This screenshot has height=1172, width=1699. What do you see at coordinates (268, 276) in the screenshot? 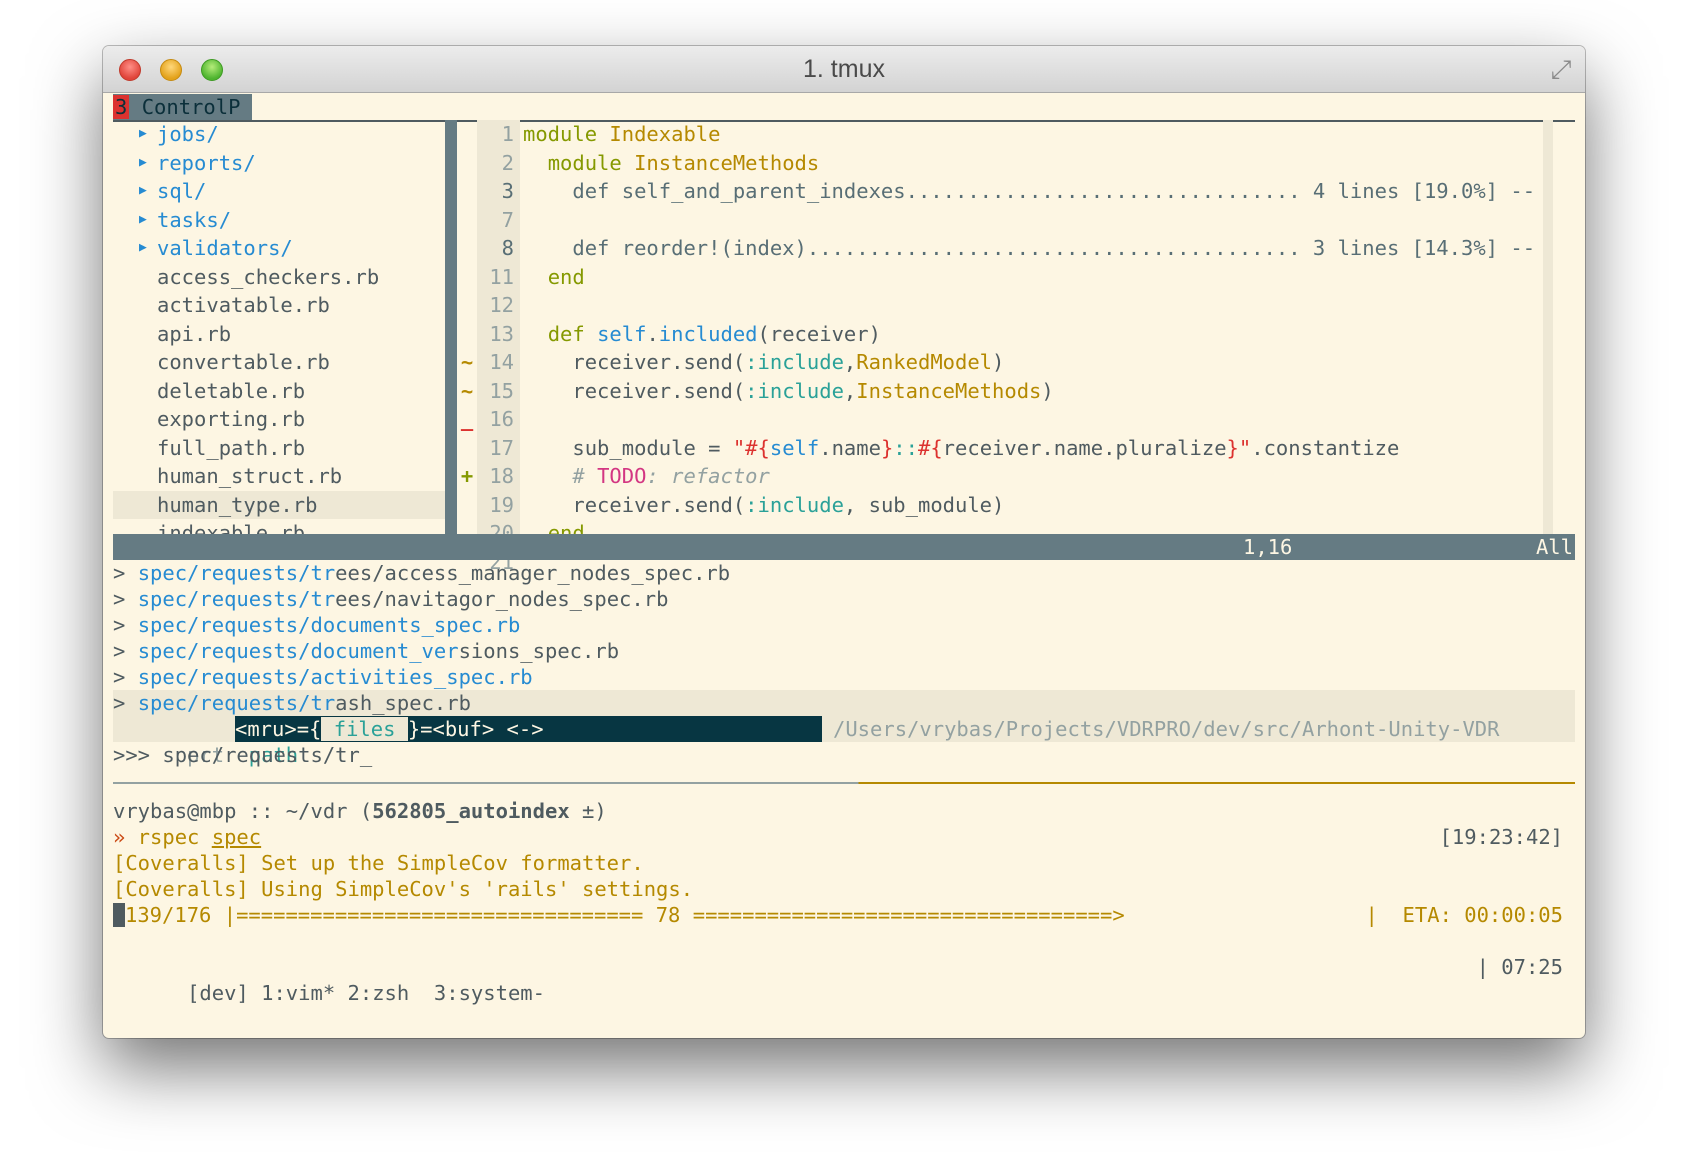
I see `tree-item-label: access_checkers.rb` at bounding box center [268, 276].